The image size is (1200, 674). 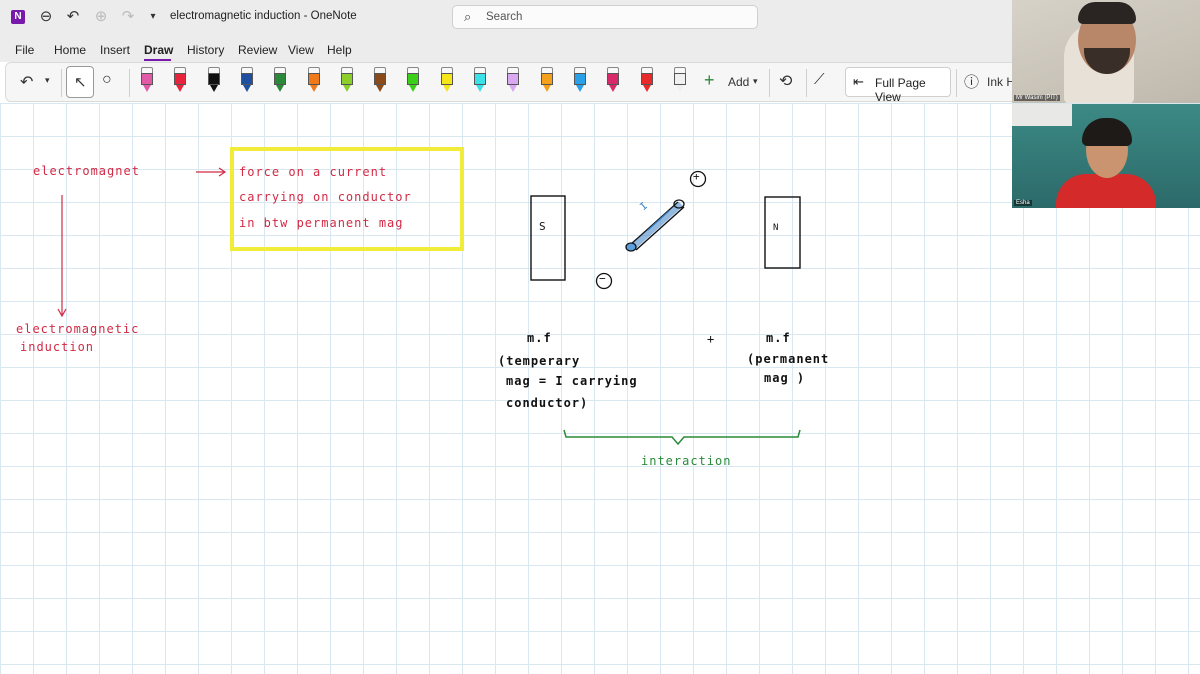 What do you see at coordinates (900, 90) in the screenshot?
I see `full-page-view-label: Full Page View` at bounding box center [900, 90].